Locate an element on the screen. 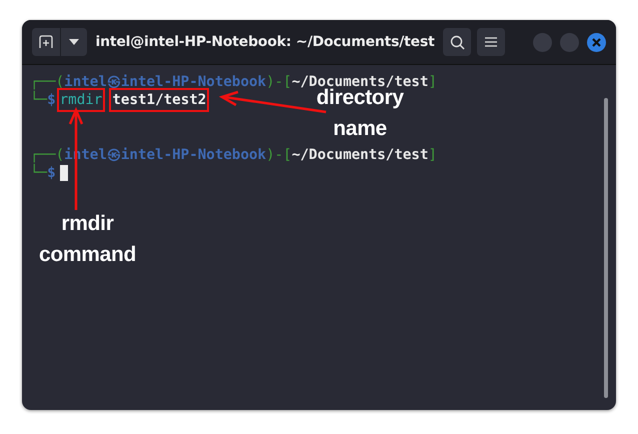 This screenshot has height=434, width=638. new-tab-icon is located at coordinates (46, 42).